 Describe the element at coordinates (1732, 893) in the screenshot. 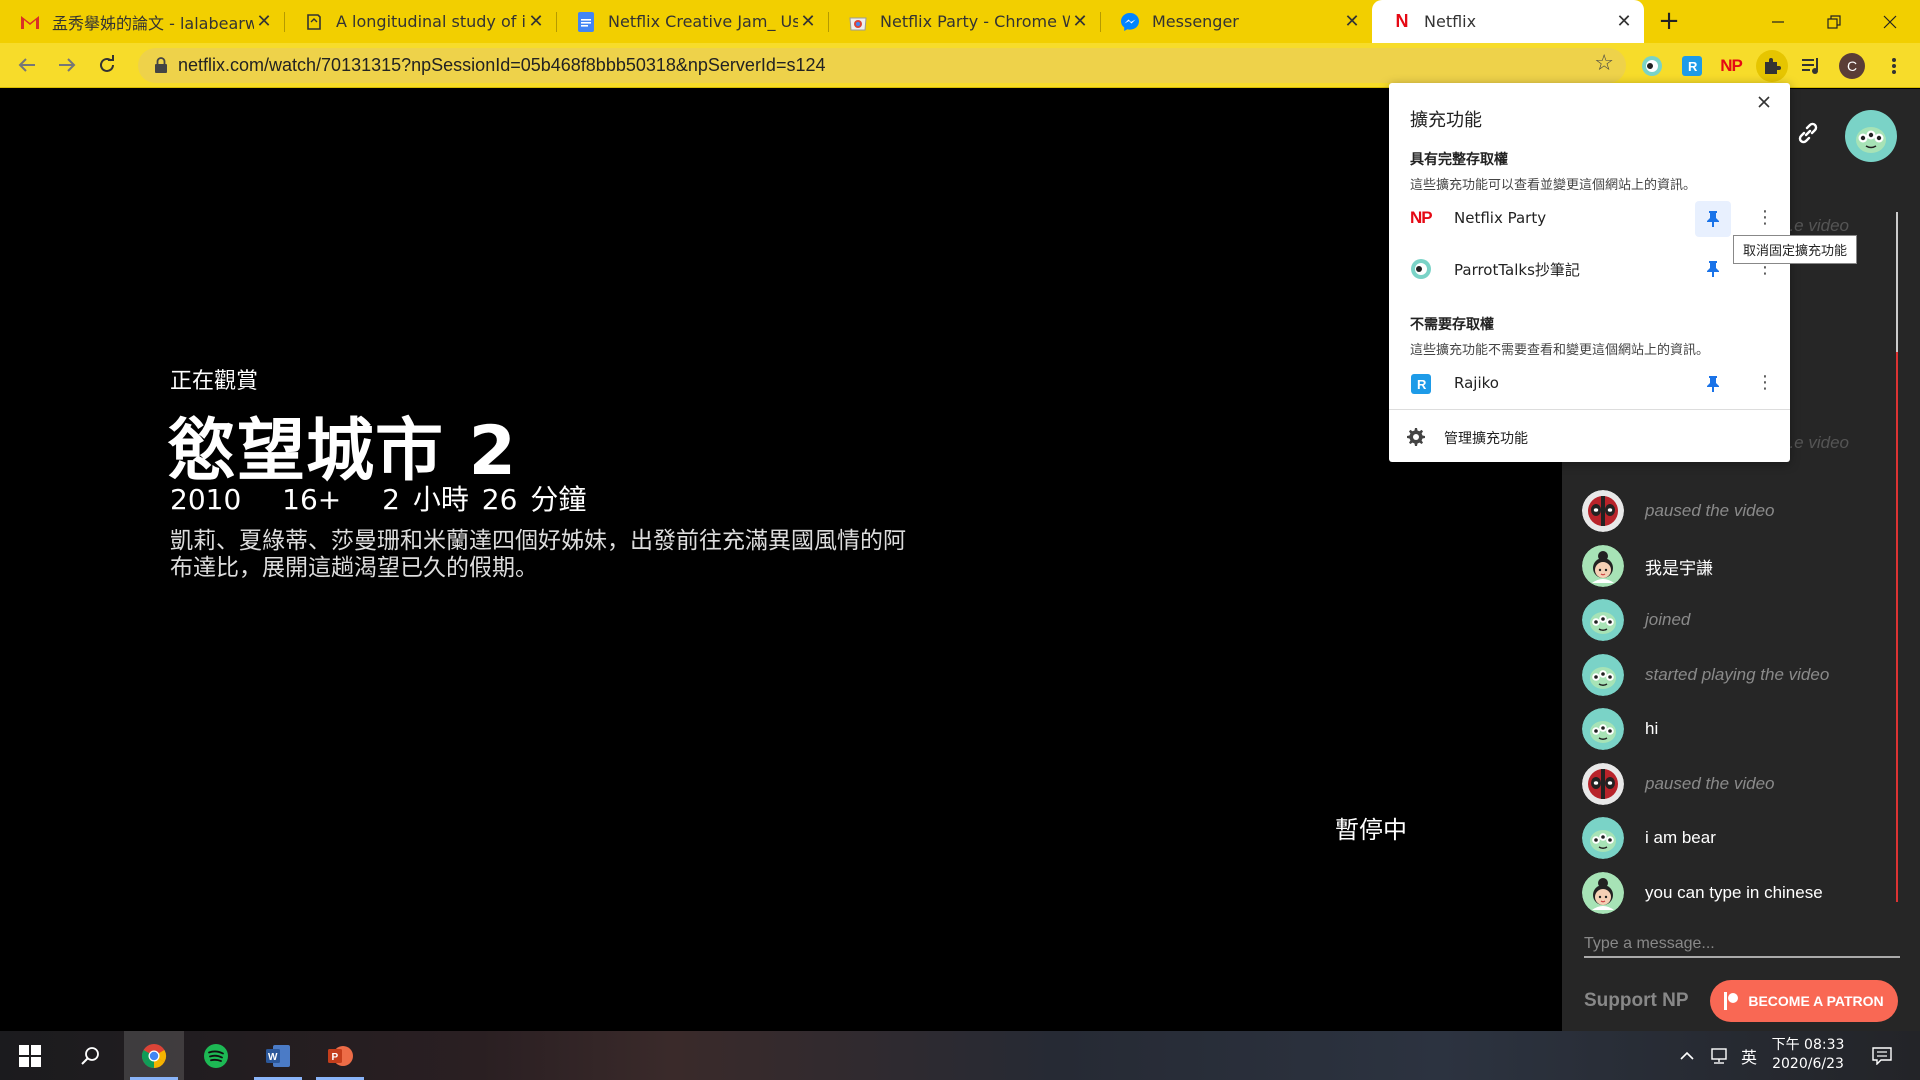

I see `chat-message-row: you can type in chinese` at that location.